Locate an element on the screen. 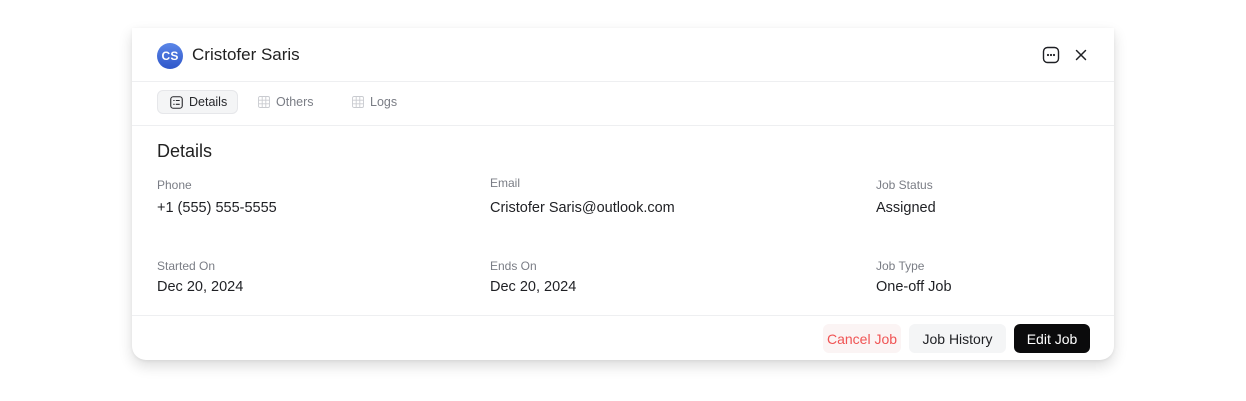 The width and height of the screenshot is (1246, 401). tab-label: Others is located at coordinates (295, 102).